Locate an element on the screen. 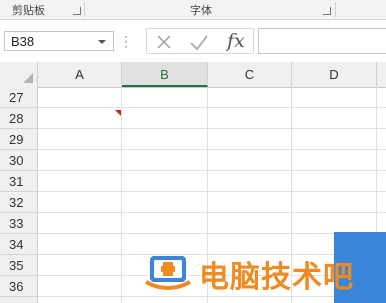  select-all-corner is located at coordinates (19, 74).